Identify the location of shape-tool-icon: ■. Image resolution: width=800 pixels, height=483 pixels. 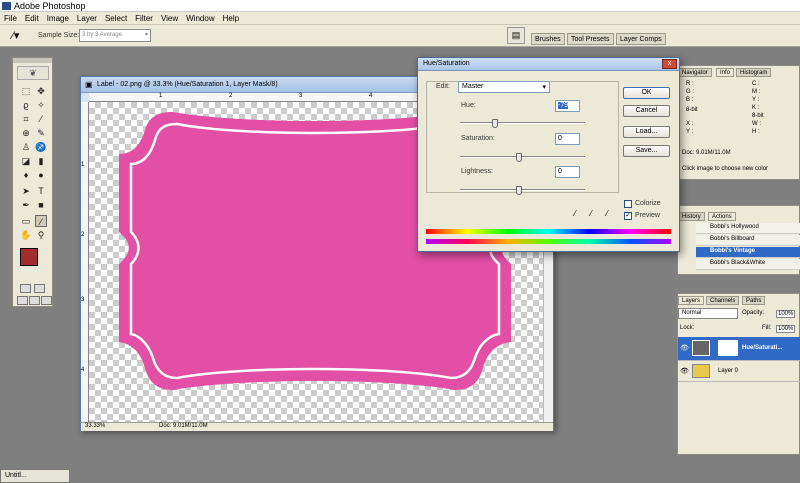
(41, 205).